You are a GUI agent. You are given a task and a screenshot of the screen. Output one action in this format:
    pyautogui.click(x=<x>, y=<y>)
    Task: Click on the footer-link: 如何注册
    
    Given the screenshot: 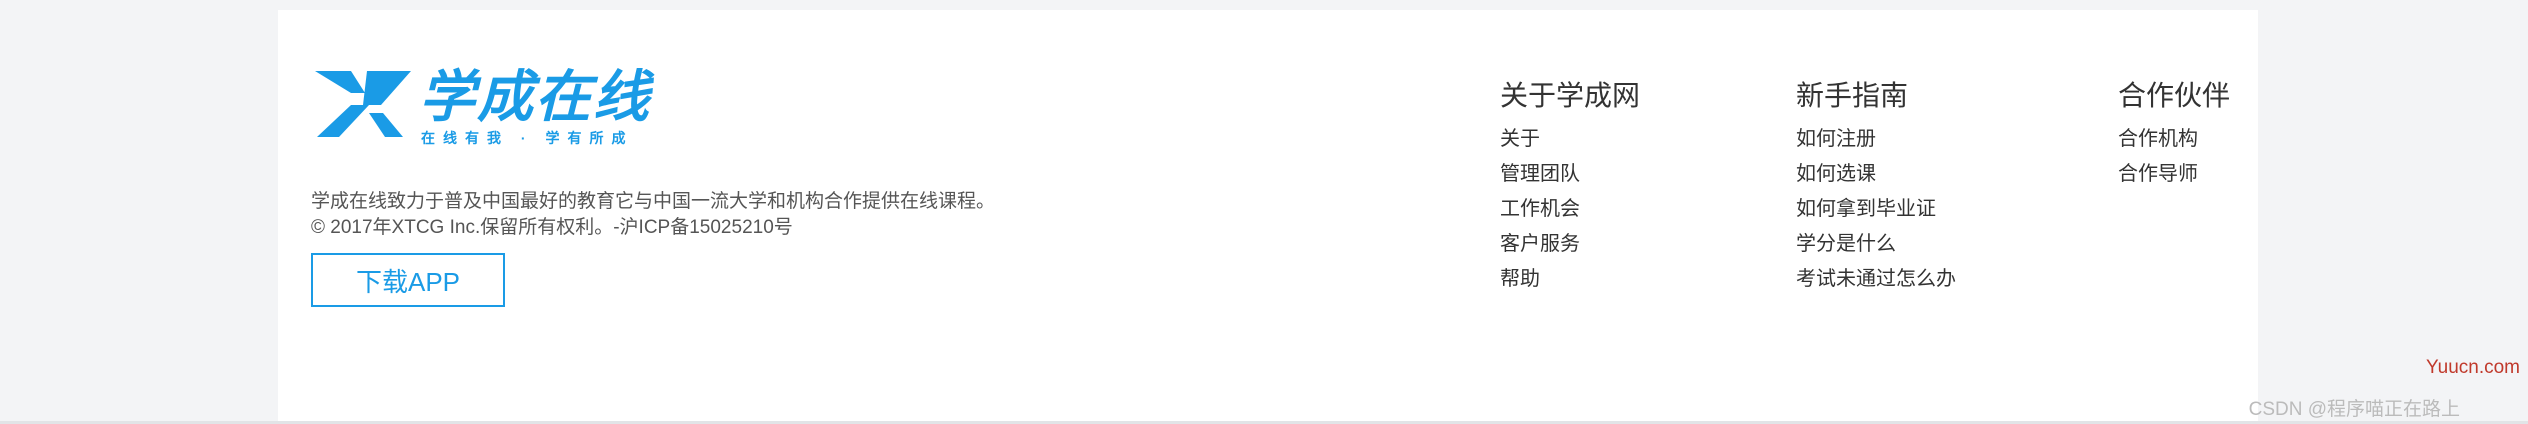 What is the action you would take?
    pyautogui.click(x=1876, y=139)
    